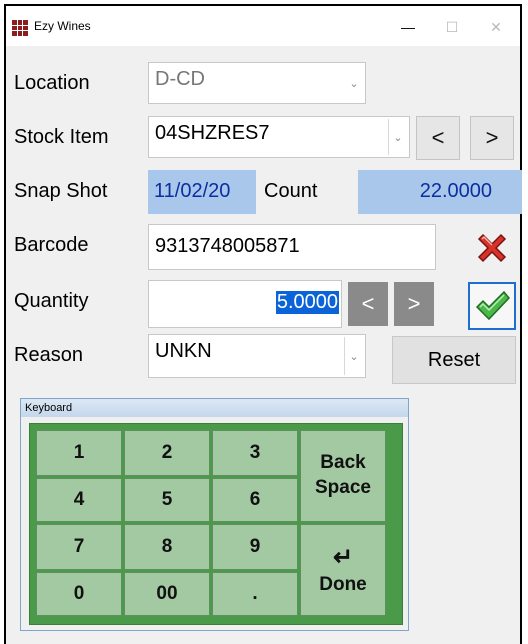 This screenshot has width=528, height=644. Describe the element at coordinates (183, 351) in the screenshot. I see `reason-value: UNKN` at that location.